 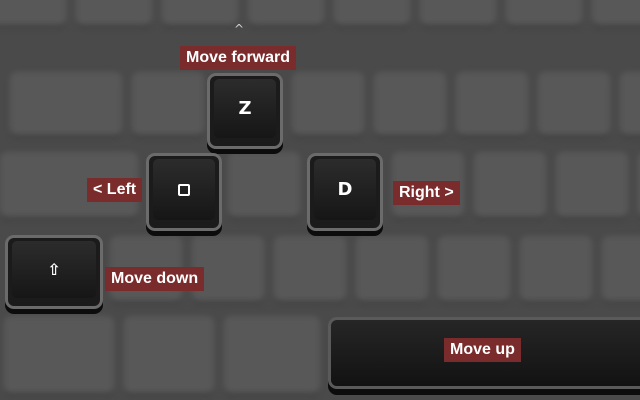 I want to click on up-caret-icon: ^, so click(x=239, y=29).